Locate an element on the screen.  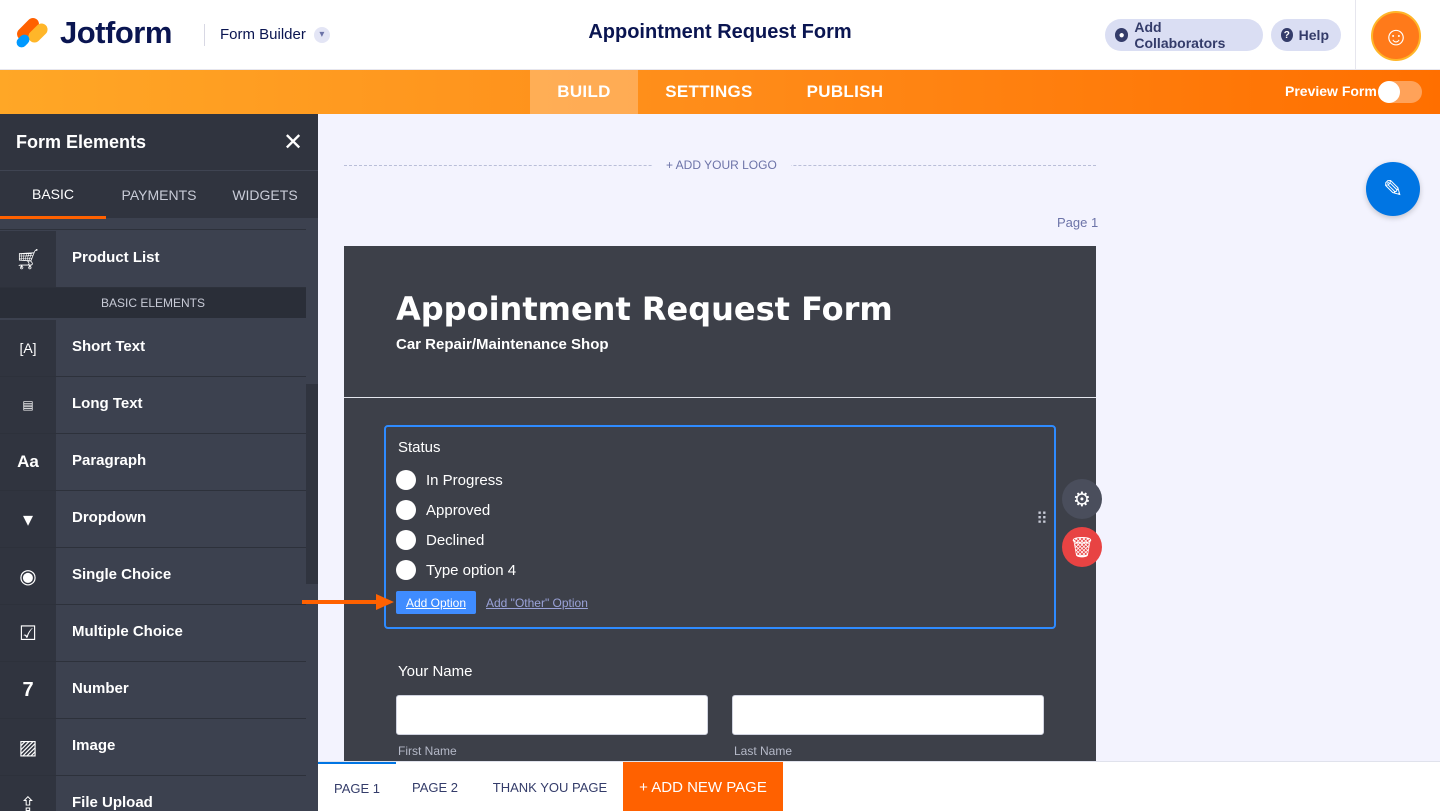
tab-basic: BASIC is located at coordinates (53, 195).